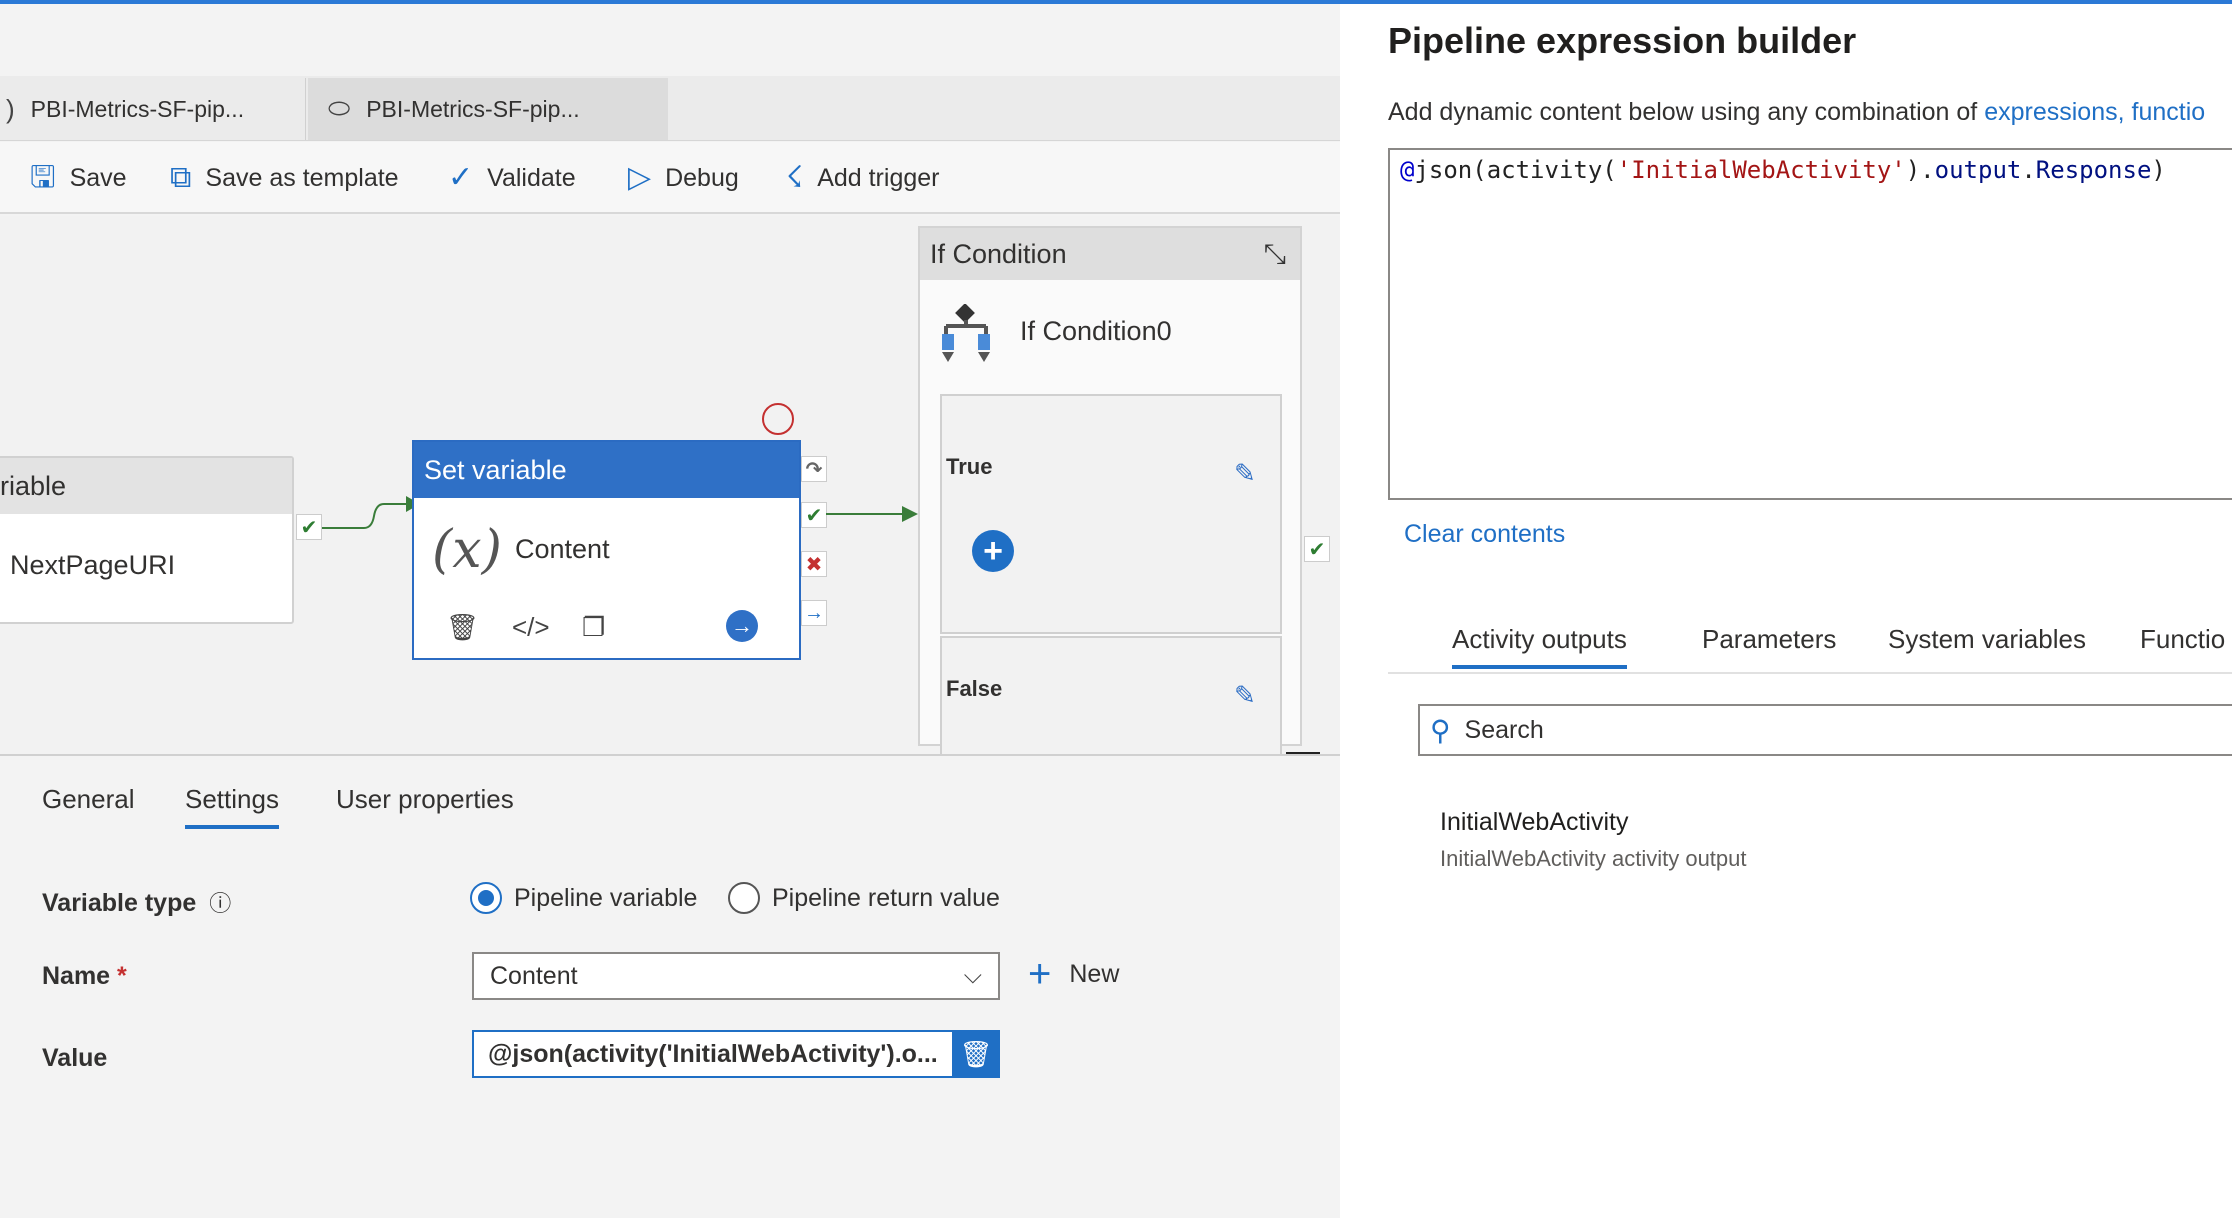 Image resolution: width=2232 pixels, height=1218 pixels. What do you see at coordinates (1534, 822) in the screenshot?
I see `activity-output-item: InitialWebActivity` at bounding box center [1534, 822].